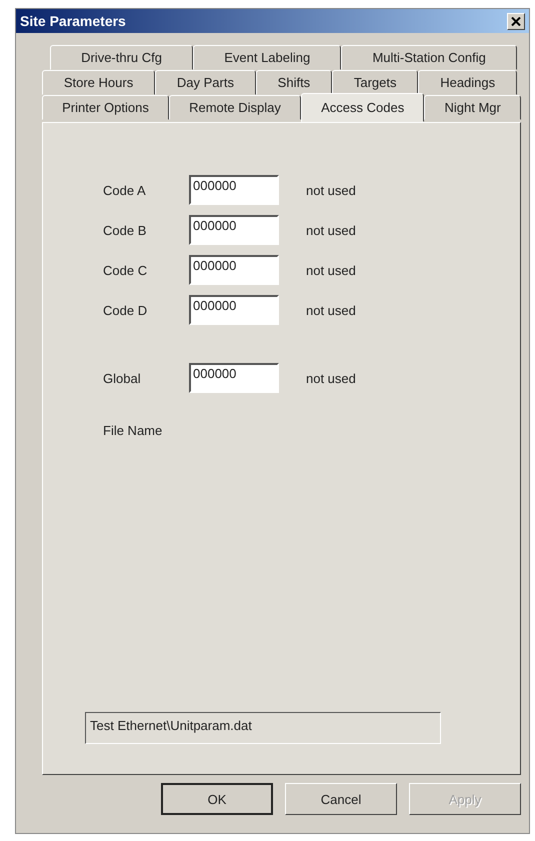 The image size is (535, 841). What do you see at coordinates (99, 82) in the screenshot?
I see `tab: Store Hours` at bounding box center [99, 82].